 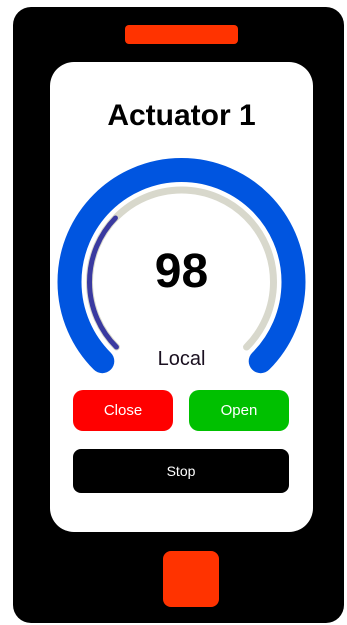 I want to click on gauge-value: 98, so click(x=181, y=271).